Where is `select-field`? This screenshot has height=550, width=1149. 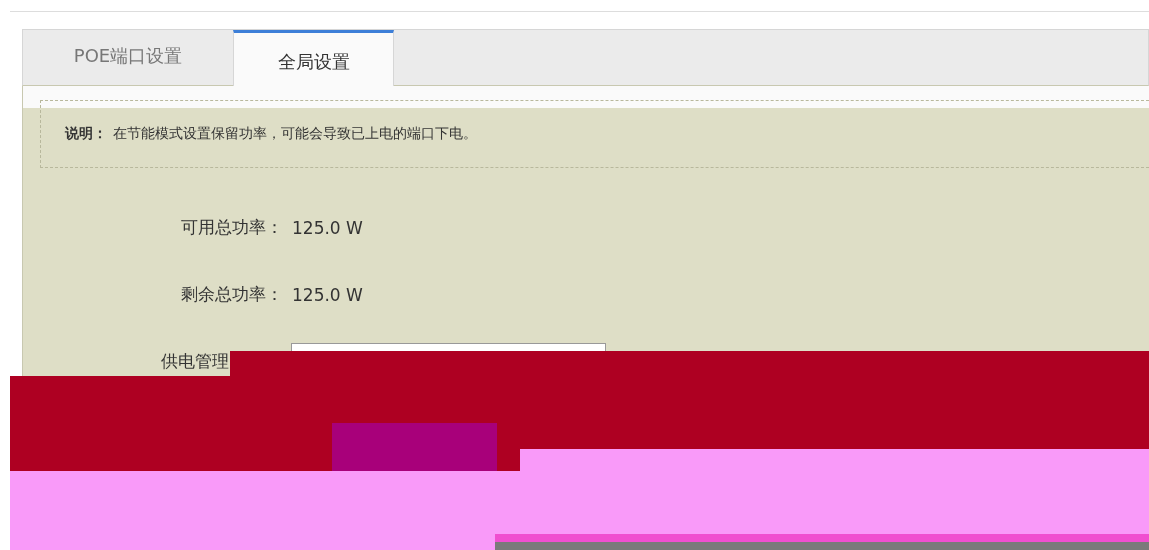 select-field is located at coordinates (448, 346).